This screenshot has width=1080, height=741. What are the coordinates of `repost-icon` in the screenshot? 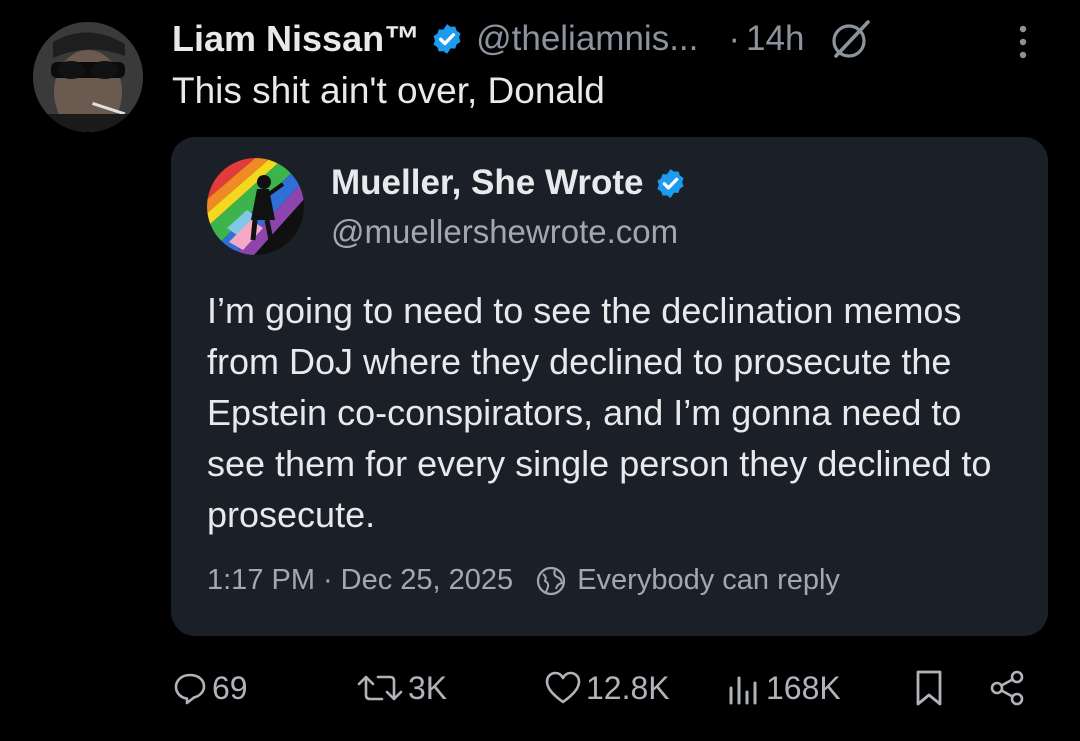 It's located at (380, 688).